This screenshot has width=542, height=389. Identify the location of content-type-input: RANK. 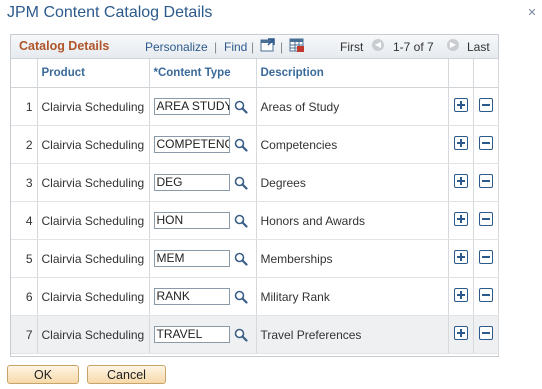
(191, 296).